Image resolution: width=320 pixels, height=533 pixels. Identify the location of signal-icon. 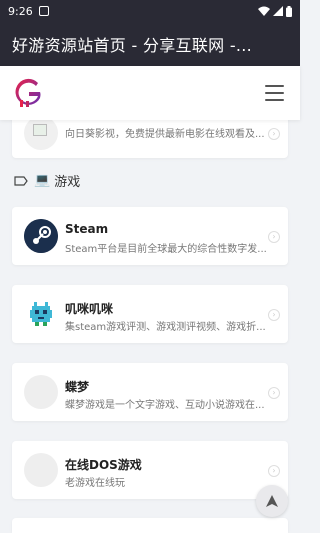
(278, 11).